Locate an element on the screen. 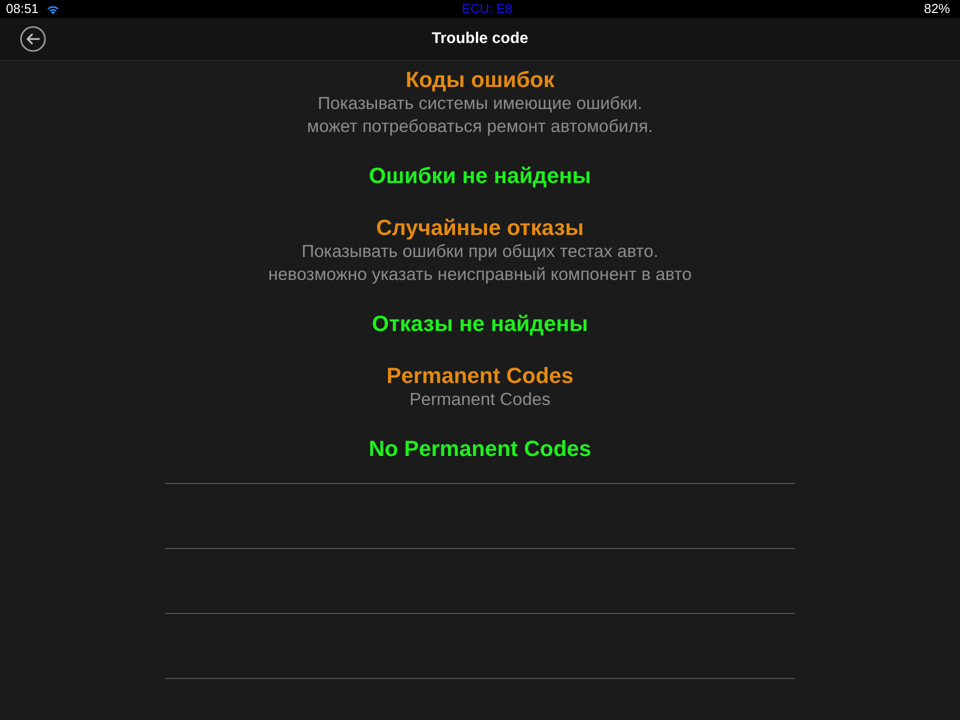 The height and width of the screenshot is (720, 960). section-title: Случайные отказы is located at coordinates (480, 227).